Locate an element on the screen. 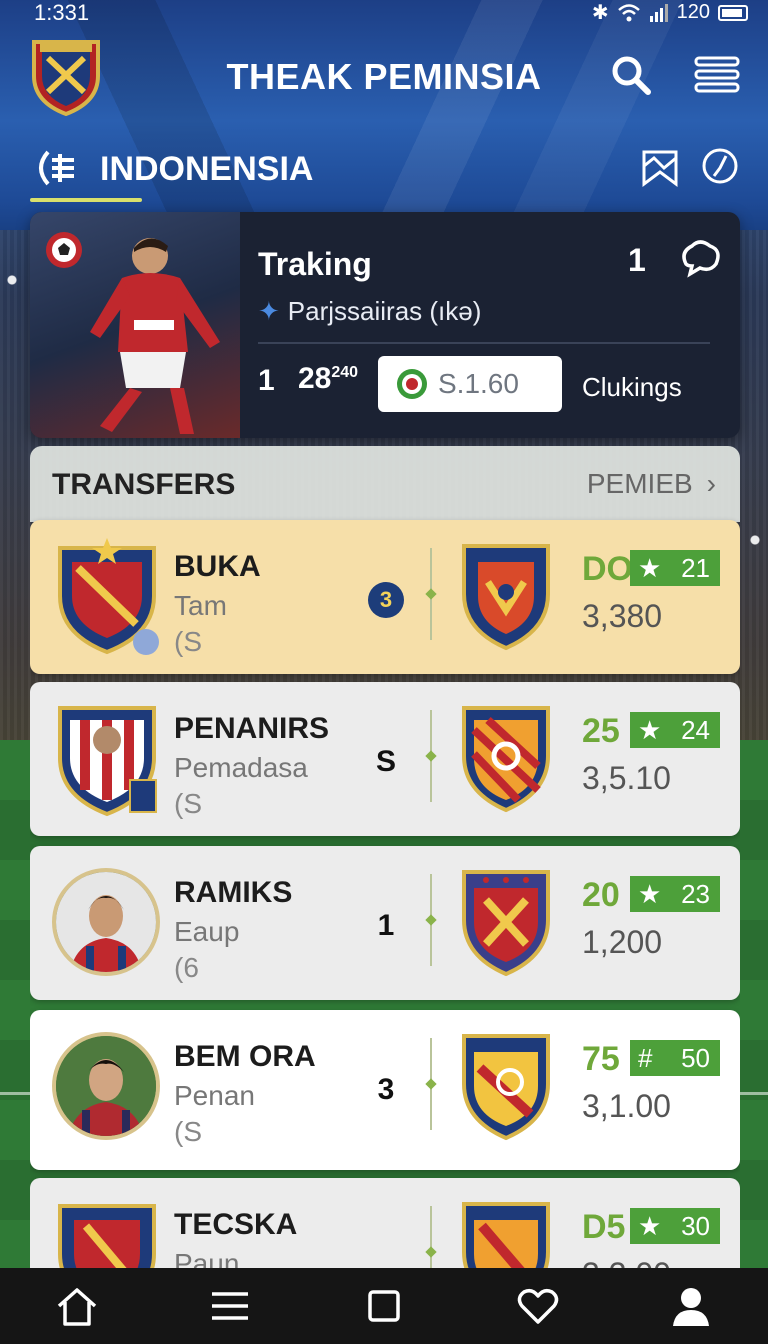  player-position: Penan is located at coordinates (214, 1095).